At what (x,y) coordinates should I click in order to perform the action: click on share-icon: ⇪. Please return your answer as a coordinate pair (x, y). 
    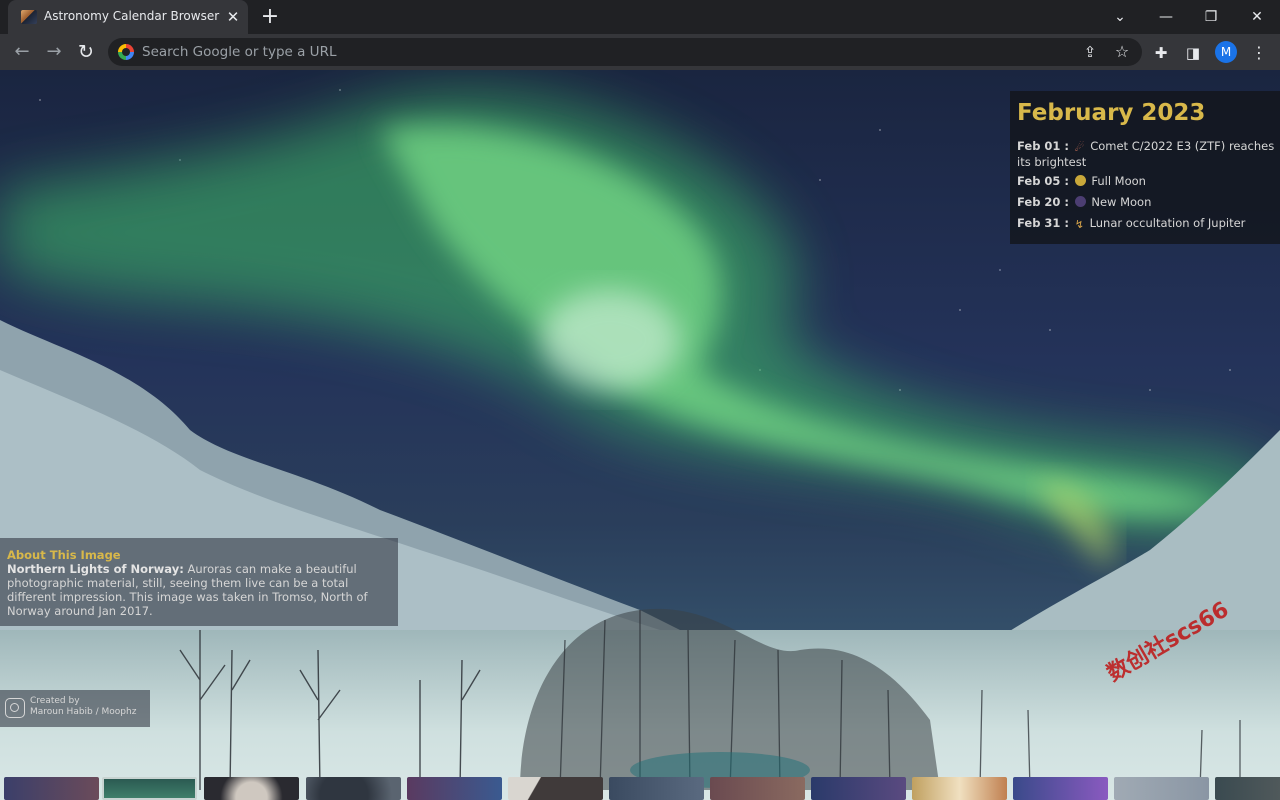
    Looking at the image, I should click on (1090, 52).